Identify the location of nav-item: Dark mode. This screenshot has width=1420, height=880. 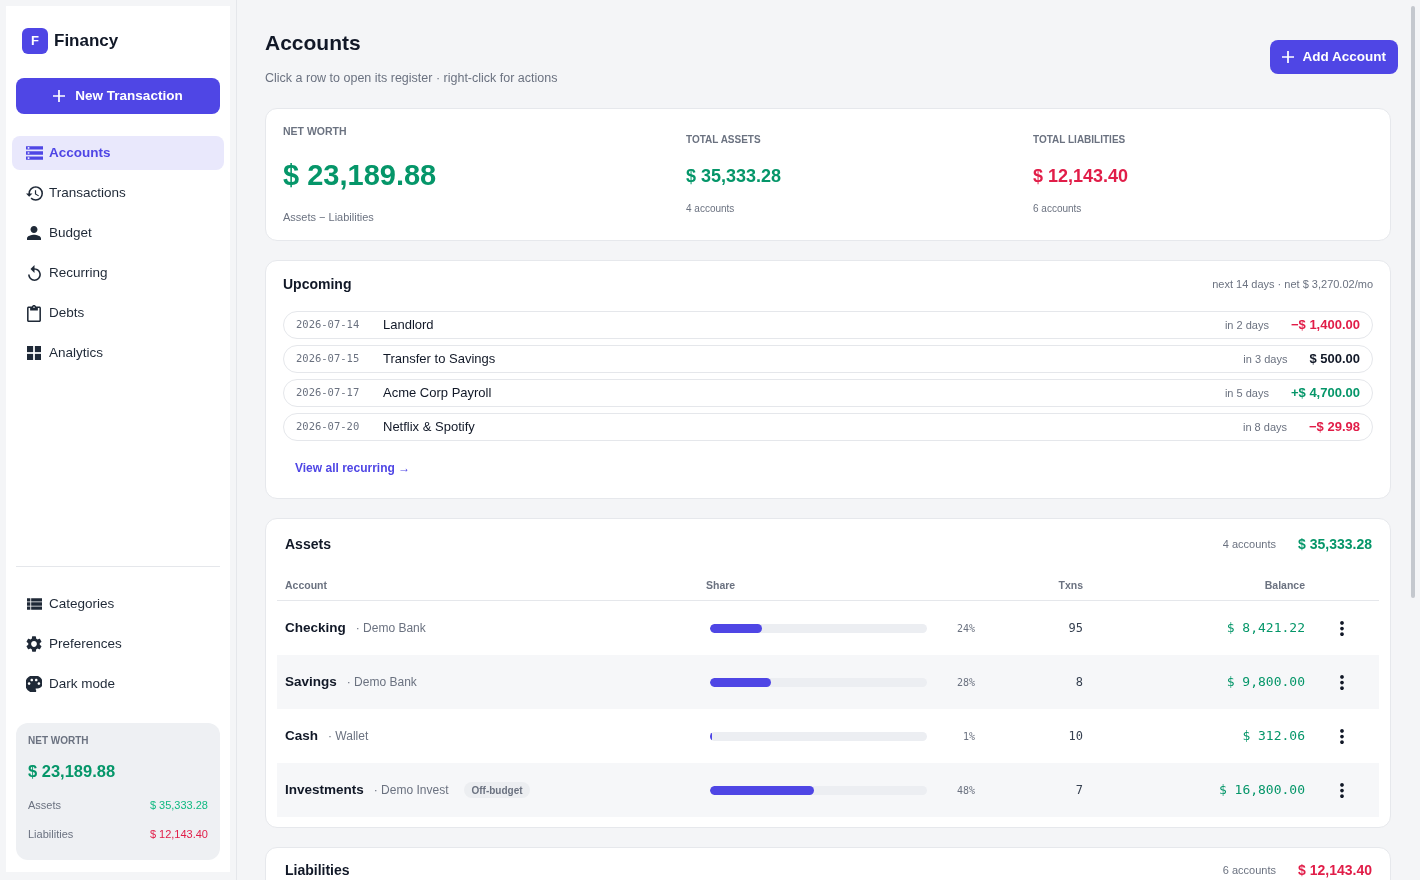
(118, 684).